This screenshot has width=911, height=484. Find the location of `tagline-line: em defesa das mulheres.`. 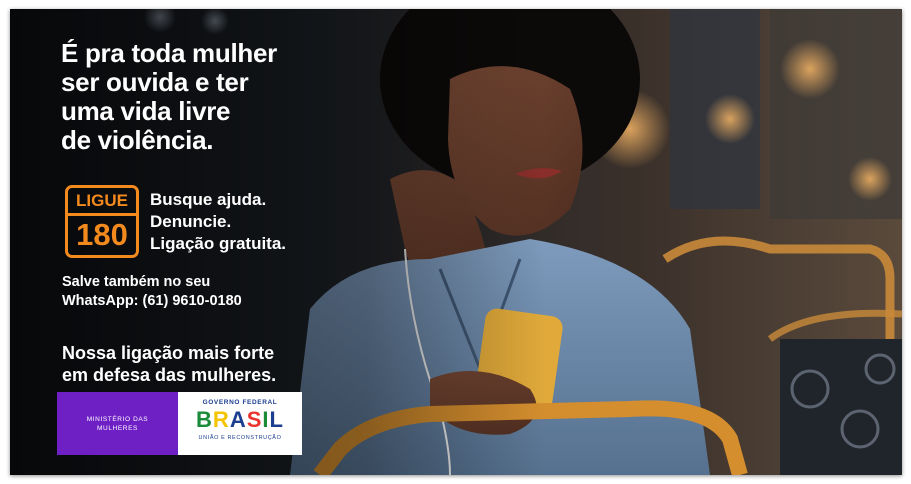

tagline-line: em defesa das mulheres. is located at coordinates (169, 375).